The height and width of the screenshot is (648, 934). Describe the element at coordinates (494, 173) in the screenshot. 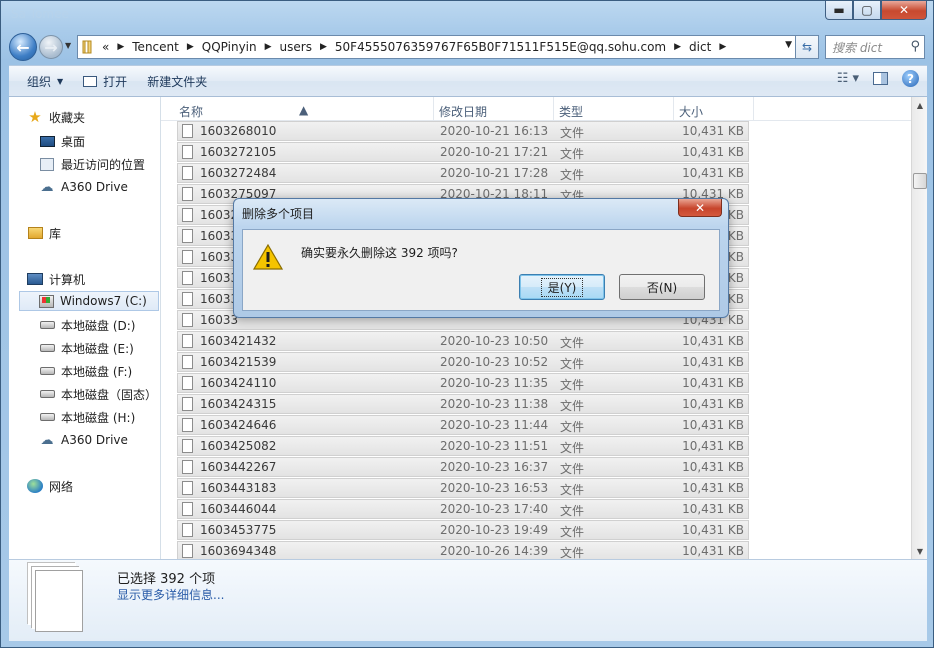

I see `file-date: 2020-10-21 17:28` at that location.